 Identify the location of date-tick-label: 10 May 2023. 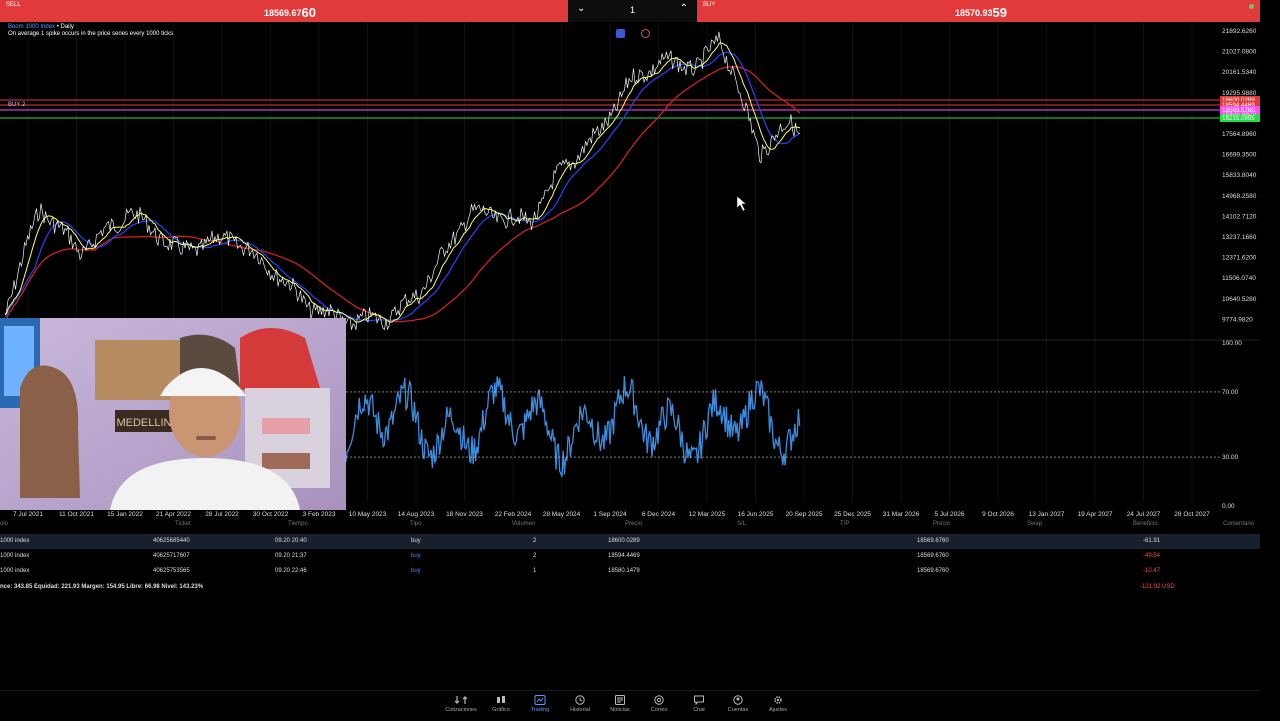
(368, 514).